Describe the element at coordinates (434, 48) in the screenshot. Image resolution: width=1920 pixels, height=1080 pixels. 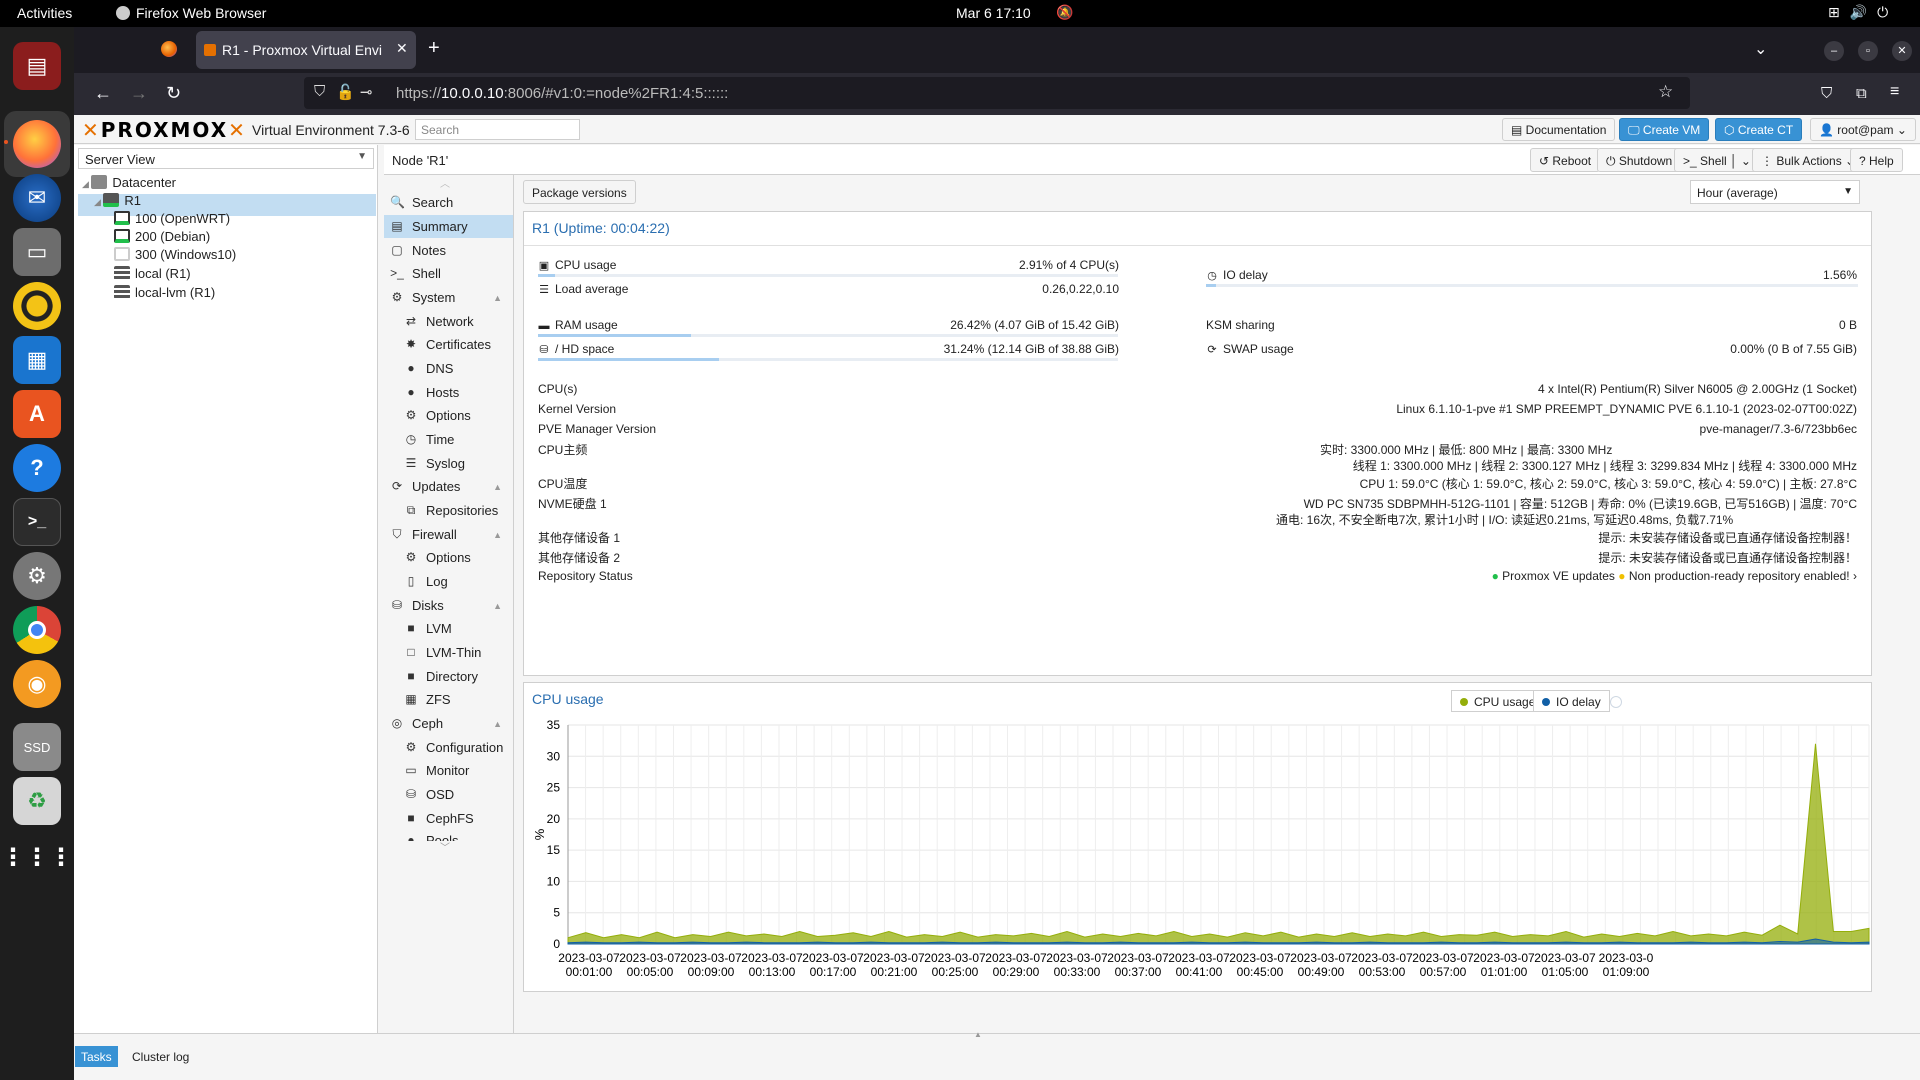
I see `new-tab-button: +` at that location.